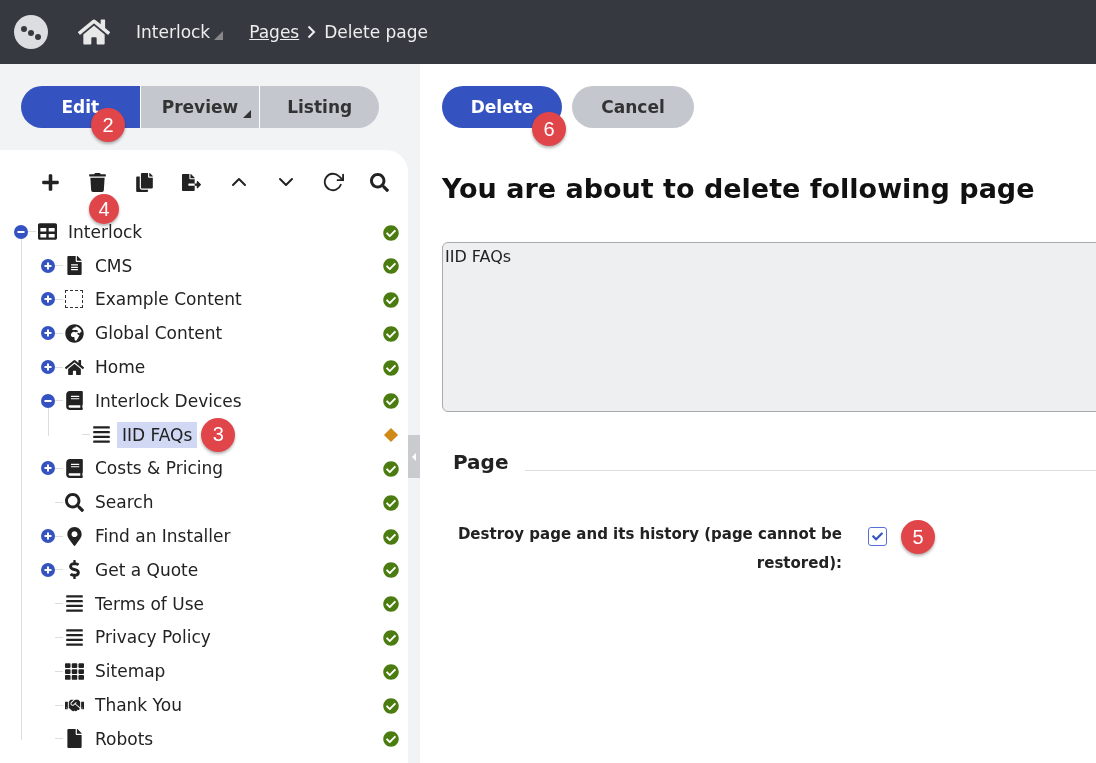 The width and height of the screenshot is (1096, 763). I want to click on chevron-right-icon, so click(312, 32).